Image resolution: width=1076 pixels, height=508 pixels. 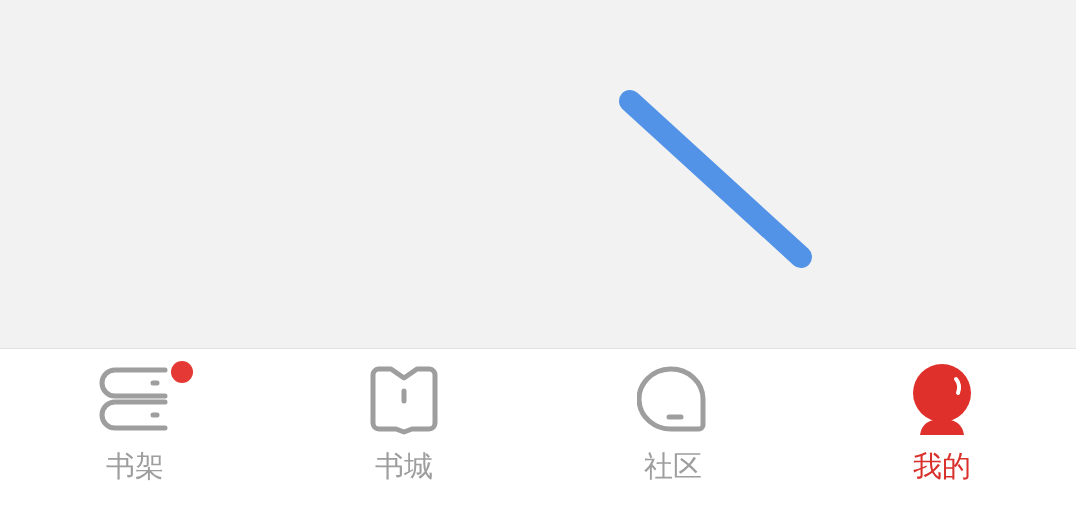 I want to click on tab-label: 我的, so click(x=941, y=466).